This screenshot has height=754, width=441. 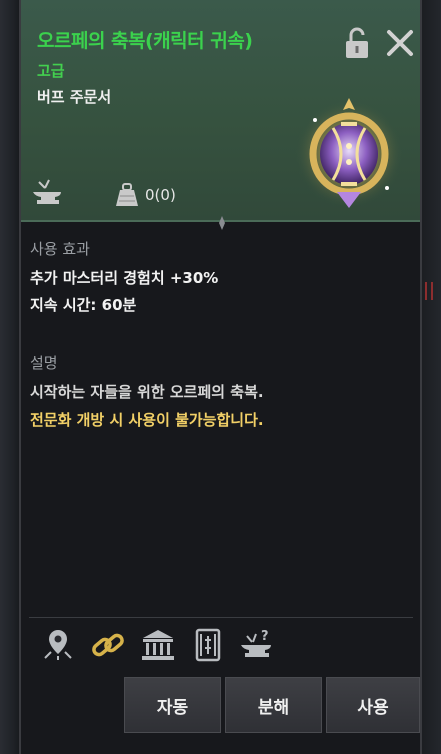 What do you see at coordinates (400, 43) in the screenshot?
I see `close-icon` at bounding box center [400, 43].